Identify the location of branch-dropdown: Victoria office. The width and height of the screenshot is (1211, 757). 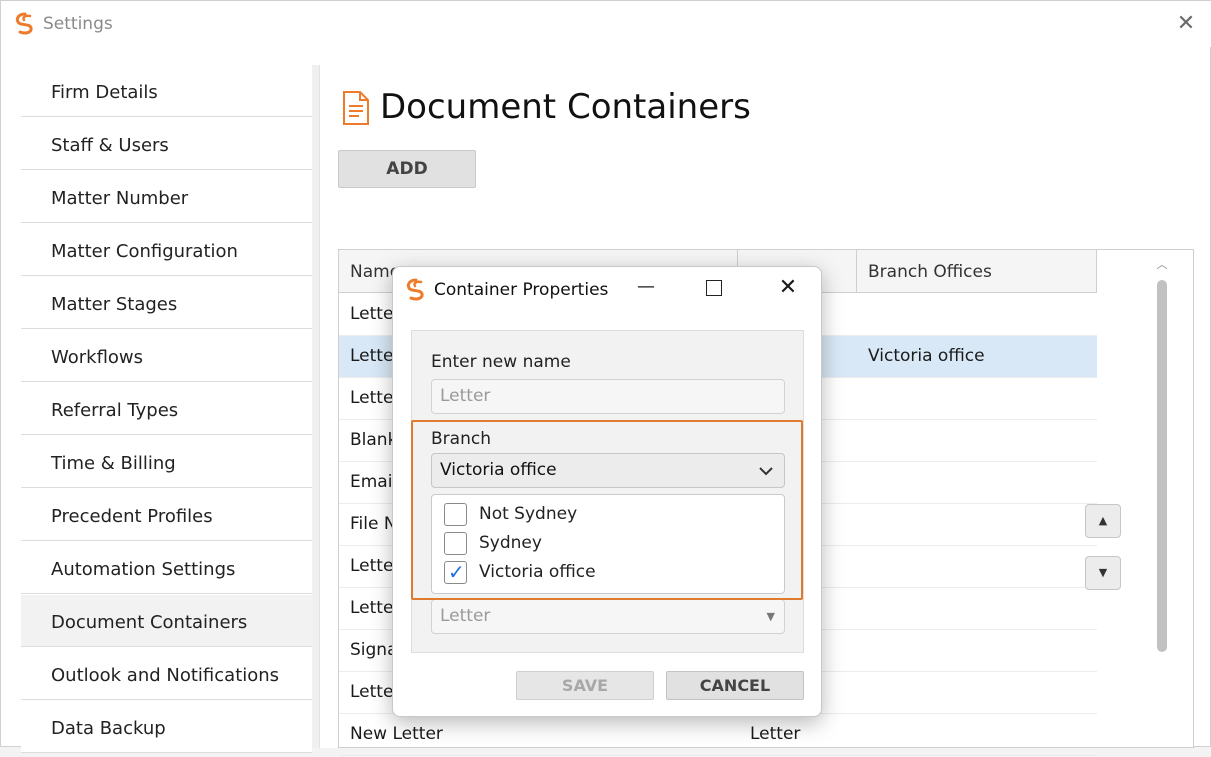
(608, 470).